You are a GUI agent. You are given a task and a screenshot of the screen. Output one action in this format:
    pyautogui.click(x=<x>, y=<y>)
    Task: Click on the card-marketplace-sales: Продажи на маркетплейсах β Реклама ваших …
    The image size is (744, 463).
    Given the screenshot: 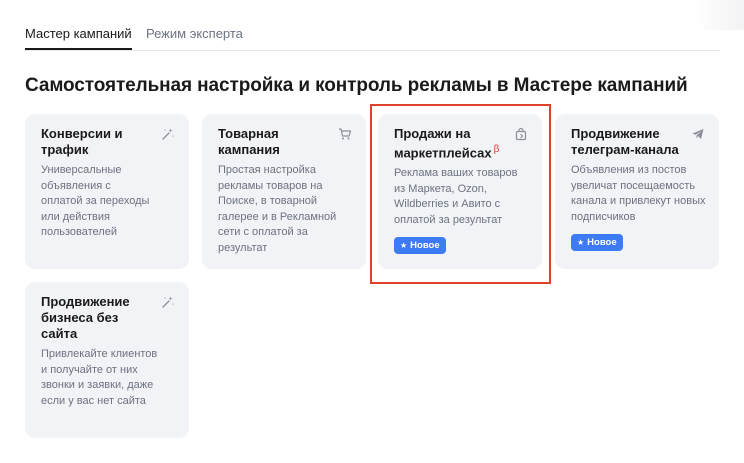 What is the action you would take?
    pyautogui.click(x=460, y=191)
    